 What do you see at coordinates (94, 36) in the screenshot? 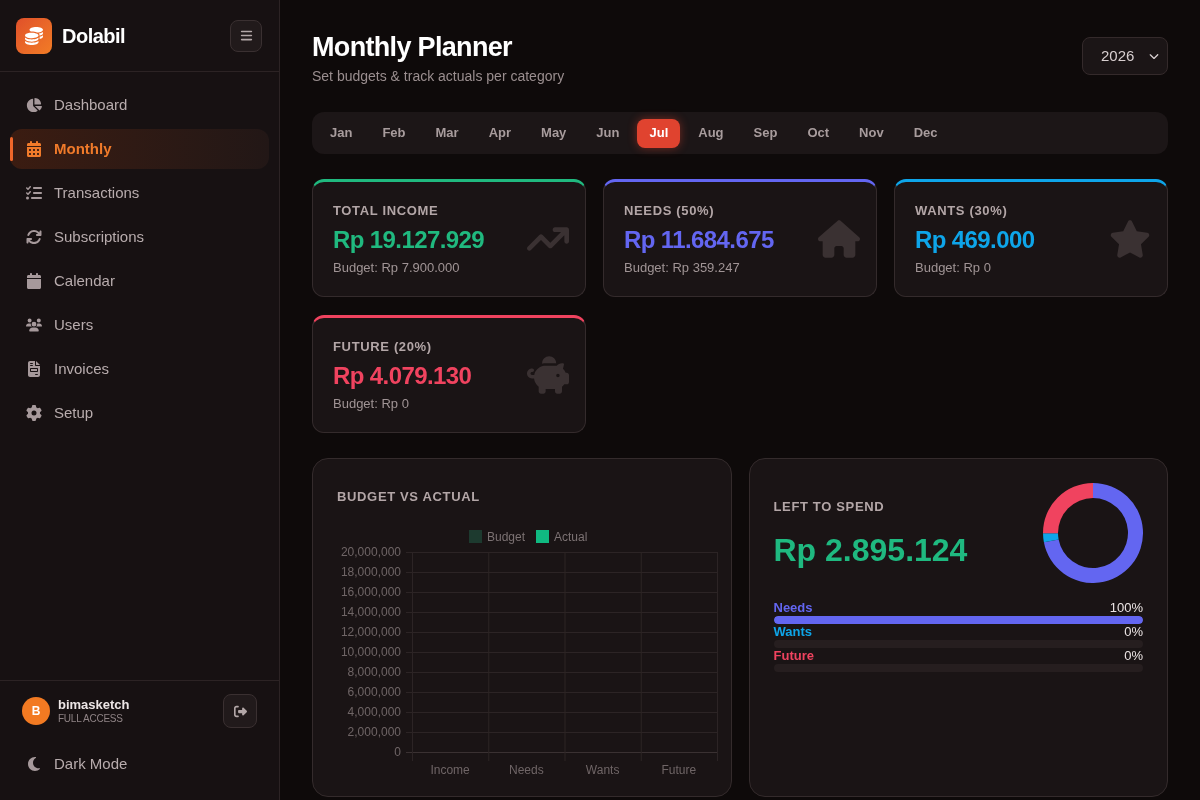
I see `brand-name: Dolabil` at bounding box center [94, 36].